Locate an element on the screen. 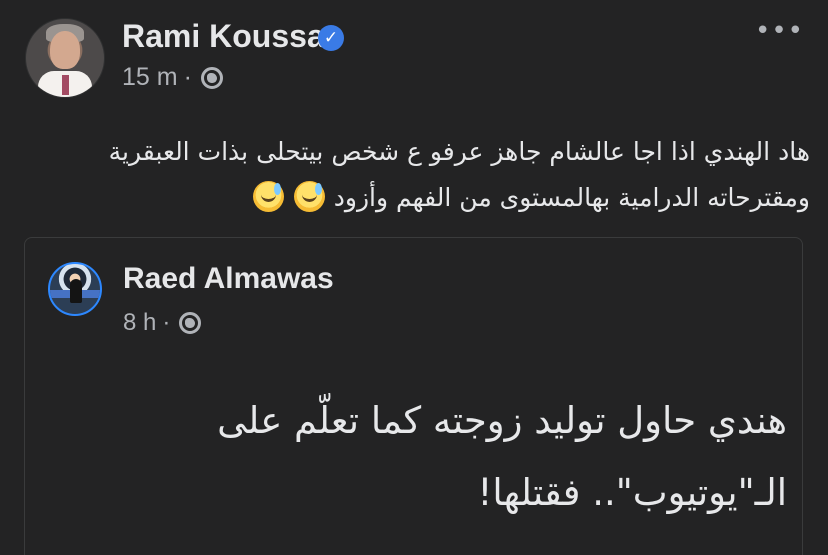 This screenshot has height=555, width=828. shared-author-avatar is located at coordinates (75, 289).